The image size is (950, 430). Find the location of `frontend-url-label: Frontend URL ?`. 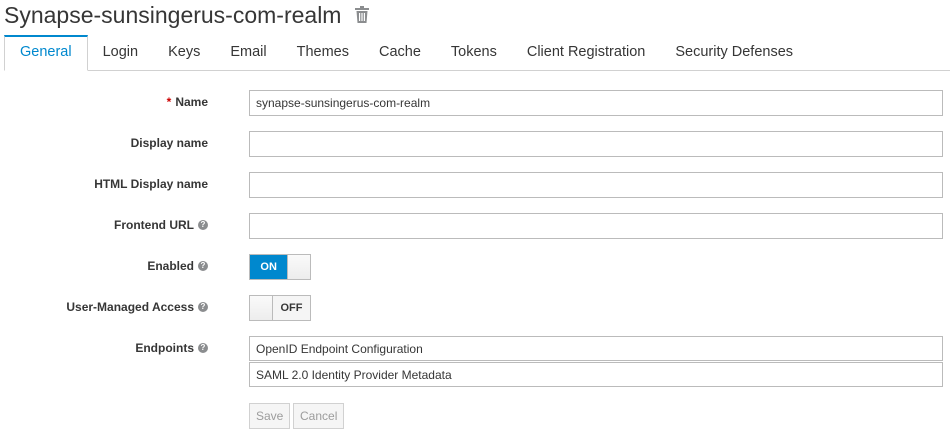

frontend-url-label: Frontend URL ? is located at coordinates (161, 225).